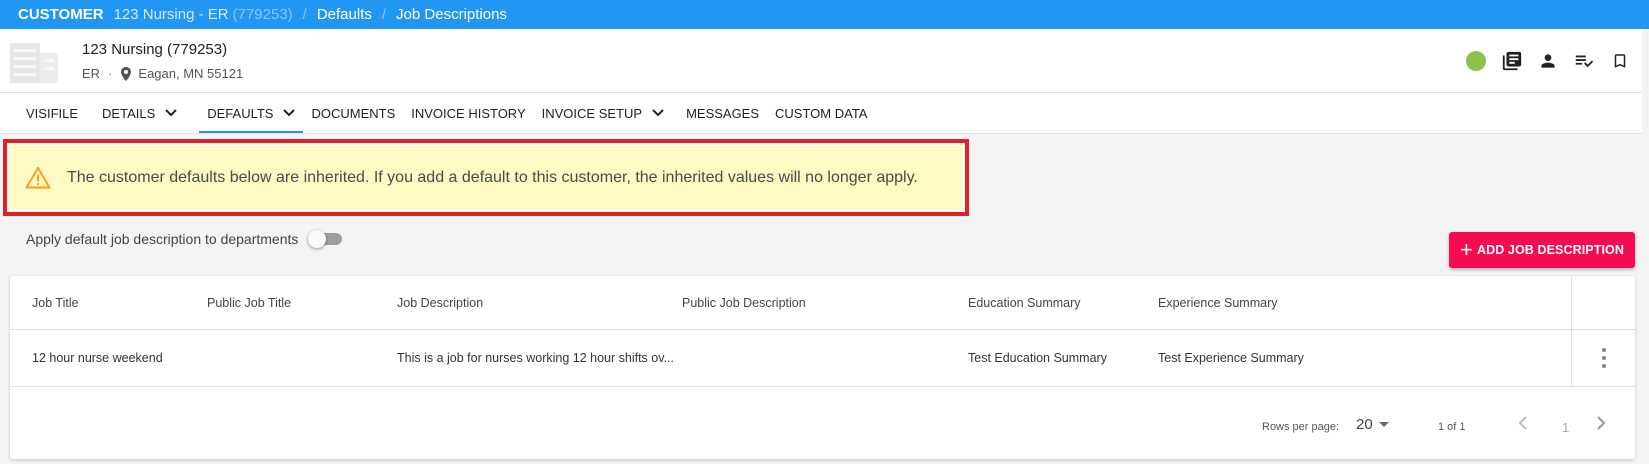 This screenshot has height=464, width=1649. I want to click on person-icon, so click(1548, 61).